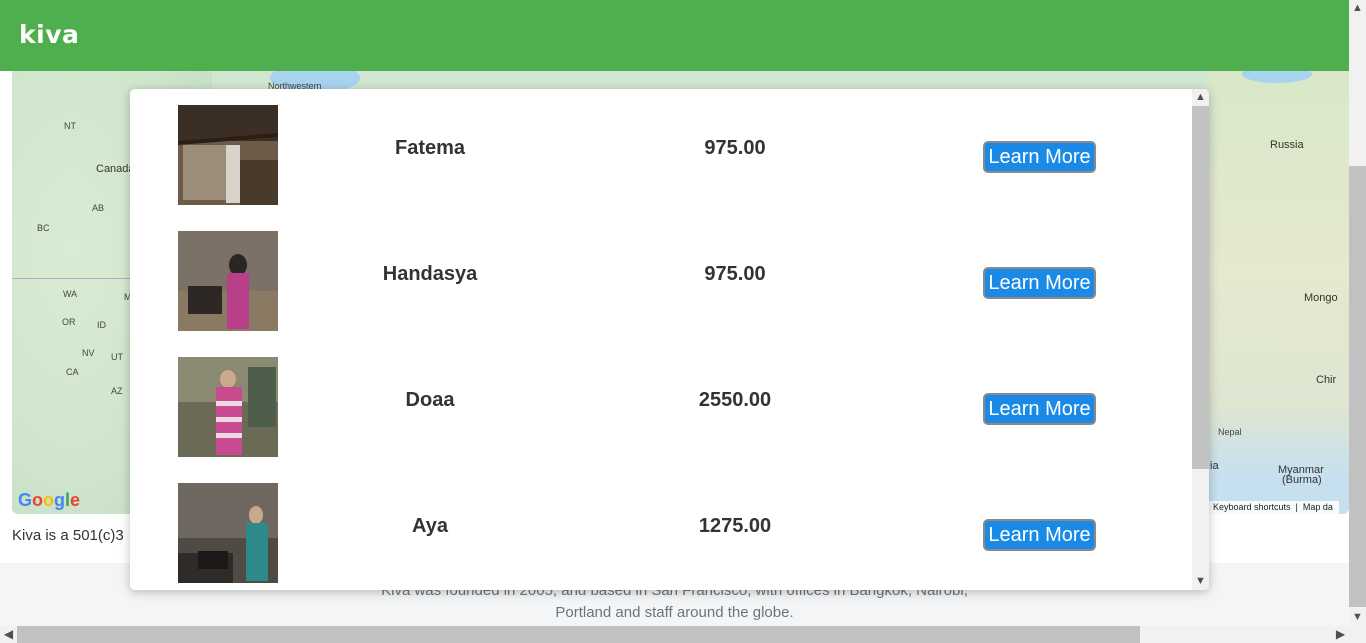  What do you see at coordinates (1340, 634) in the screenshot?
I see `scroll-right-icon: ▶` at bounding box center [1340, 634].